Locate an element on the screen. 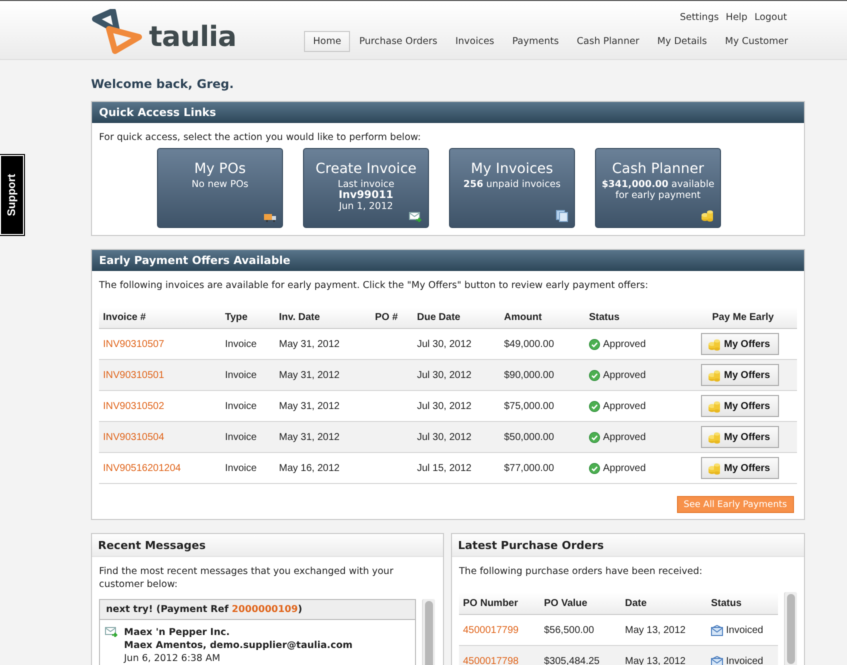 This screenshot has height=665, width=847. quick-link-tile: Cash Planner $341,000.00 available for early payment is located at coordinates (658, 188).